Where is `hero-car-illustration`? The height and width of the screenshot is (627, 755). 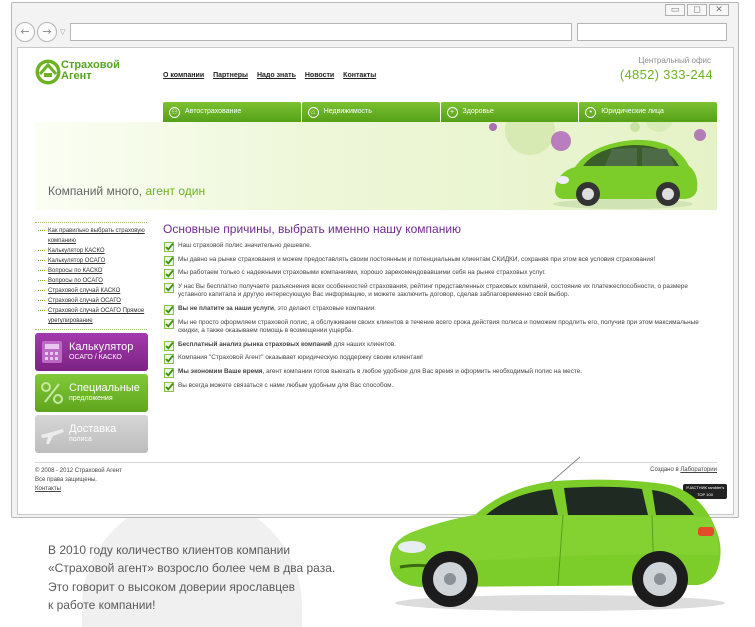
hero-car-illustration is located at coordinates (557, 533).